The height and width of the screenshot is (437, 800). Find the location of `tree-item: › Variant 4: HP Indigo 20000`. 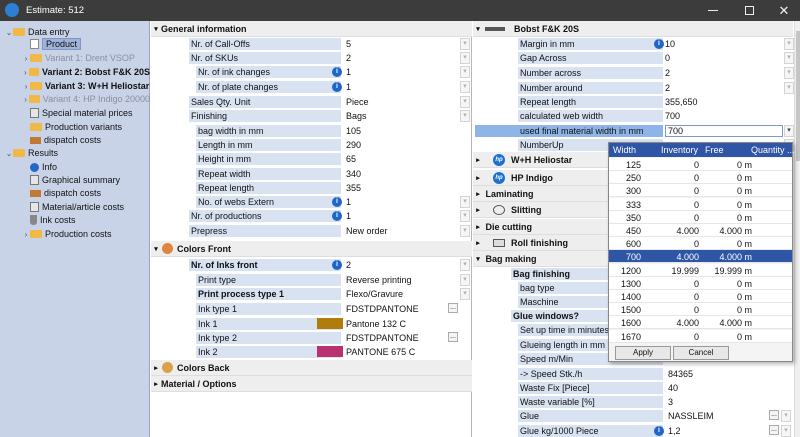

tree-item: › Variant 4: HP Indigo 20000 is located at coordinates (75, 99).